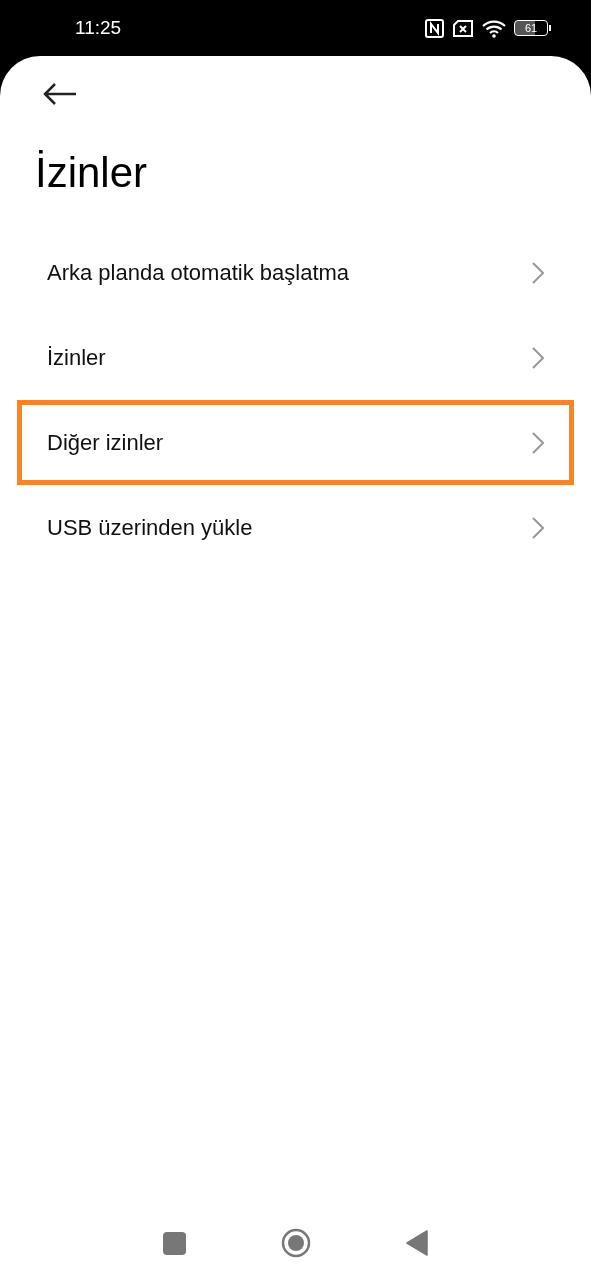 The image size is (591, 1280). I want to click on status-time: 11:25, so click(98, 27).